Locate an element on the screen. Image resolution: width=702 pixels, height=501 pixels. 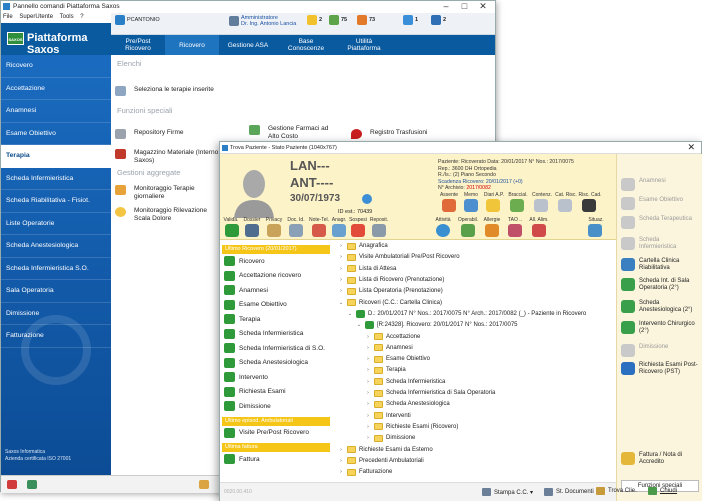
bracciale-icon is located at coordinates (517, 205).